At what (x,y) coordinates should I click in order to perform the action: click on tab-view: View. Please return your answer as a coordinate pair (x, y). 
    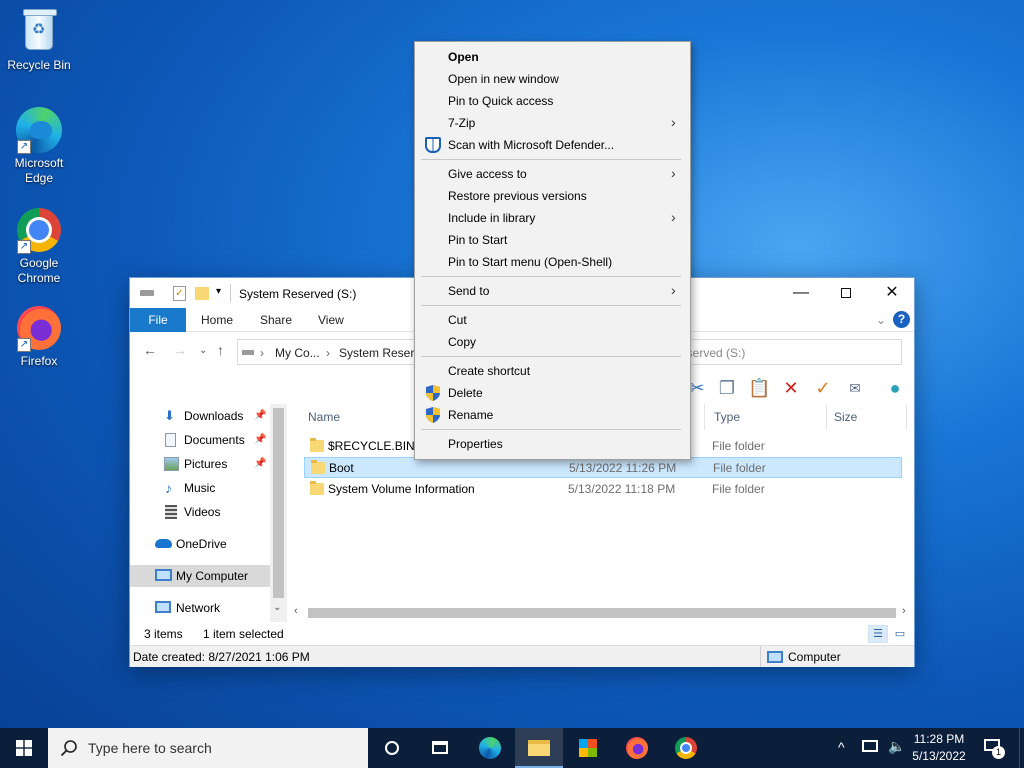
    Looking at the image, I should click on (331, 320).